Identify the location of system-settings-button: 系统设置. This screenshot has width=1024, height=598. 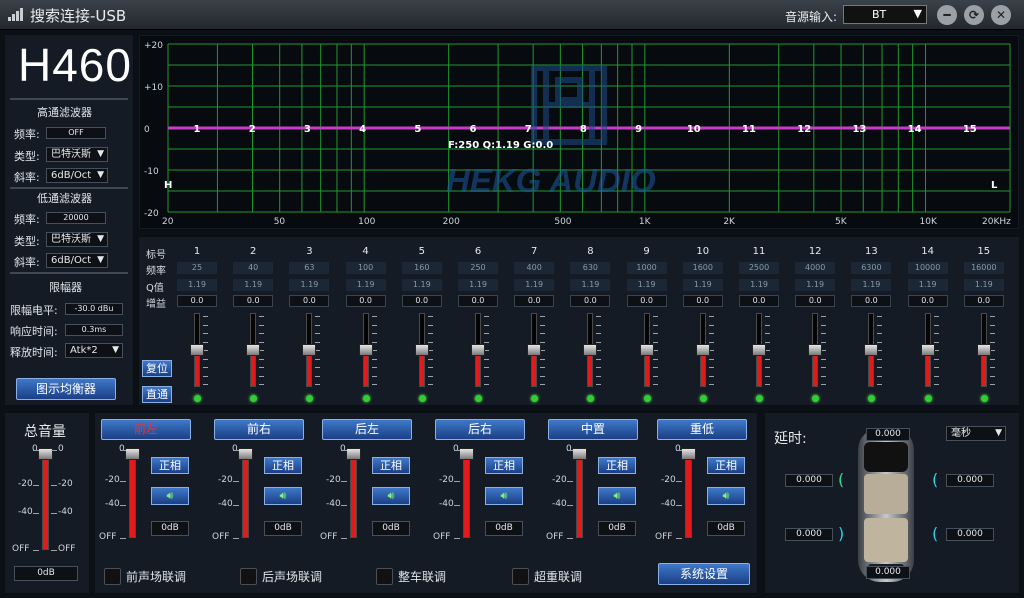
(704, 574).